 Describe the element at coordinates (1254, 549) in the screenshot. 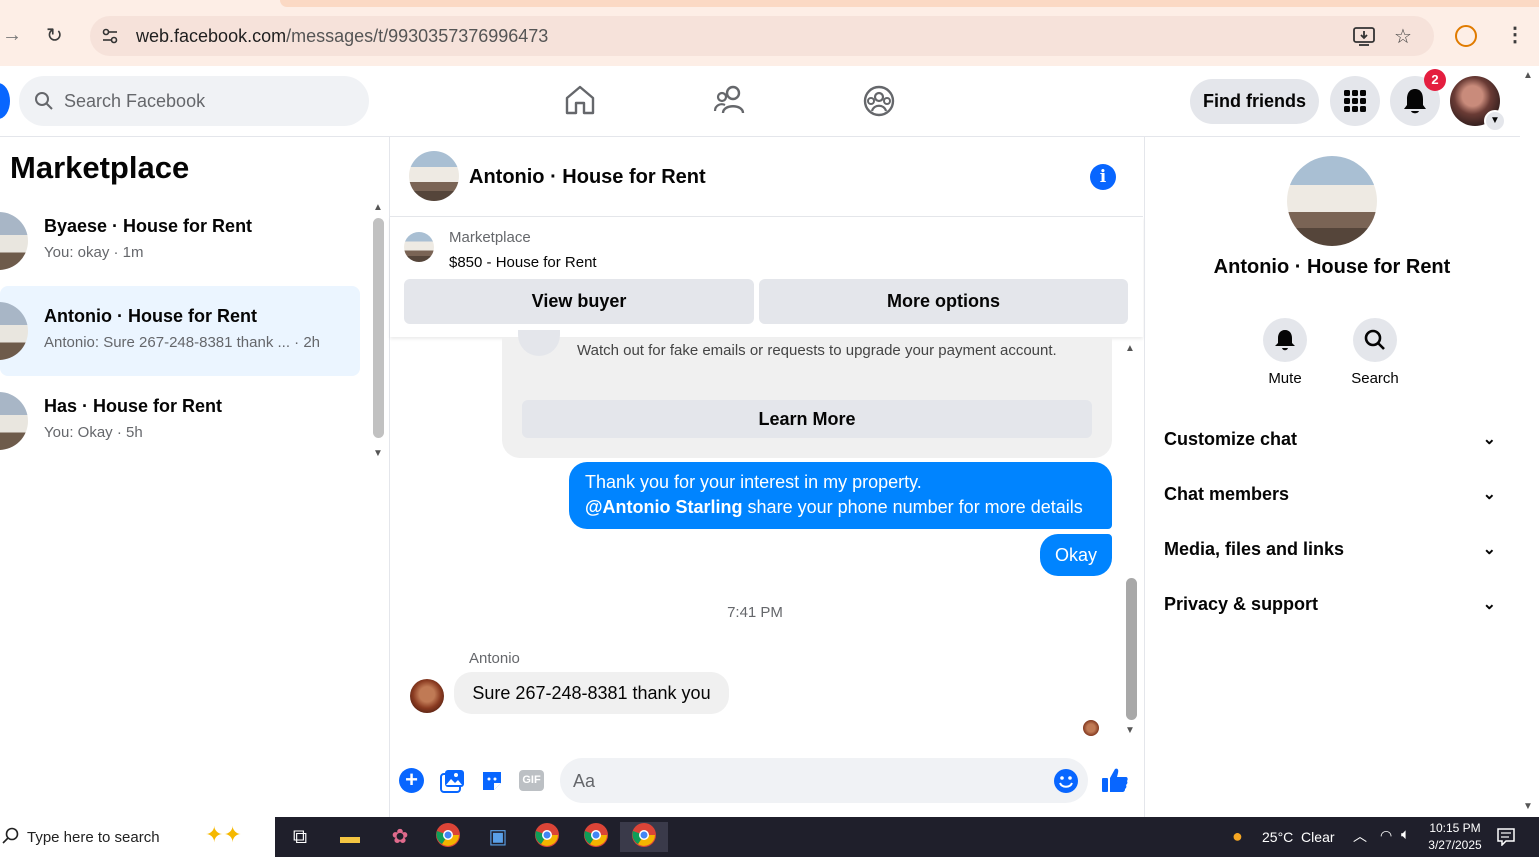

I see `section-label: Media, files and links` at that location.